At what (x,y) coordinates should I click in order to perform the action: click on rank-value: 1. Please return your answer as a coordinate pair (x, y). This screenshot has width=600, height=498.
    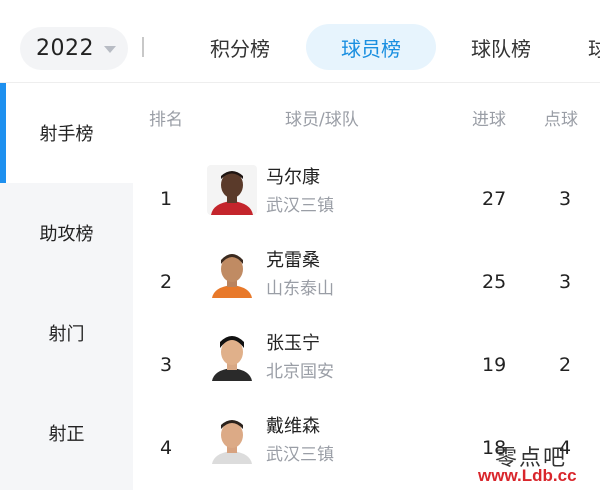
    Looking at the image, I should click on (166, 199).